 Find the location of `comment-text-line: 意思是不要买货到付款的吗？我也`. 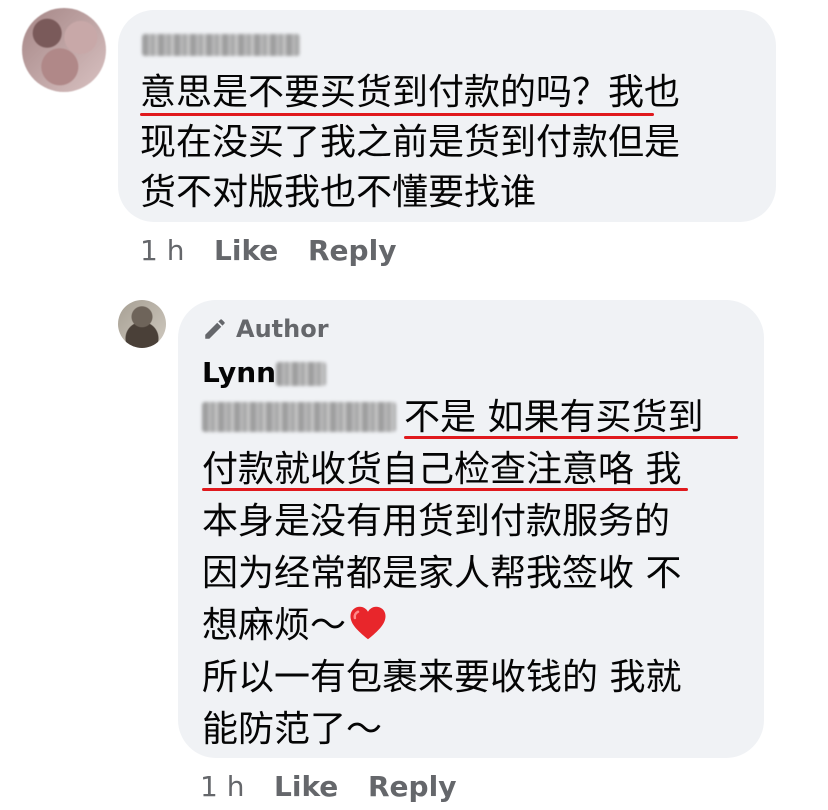

comment-text-line: 意思是不要买货到付款的吗？我也 is located at coordinates (410, 92).